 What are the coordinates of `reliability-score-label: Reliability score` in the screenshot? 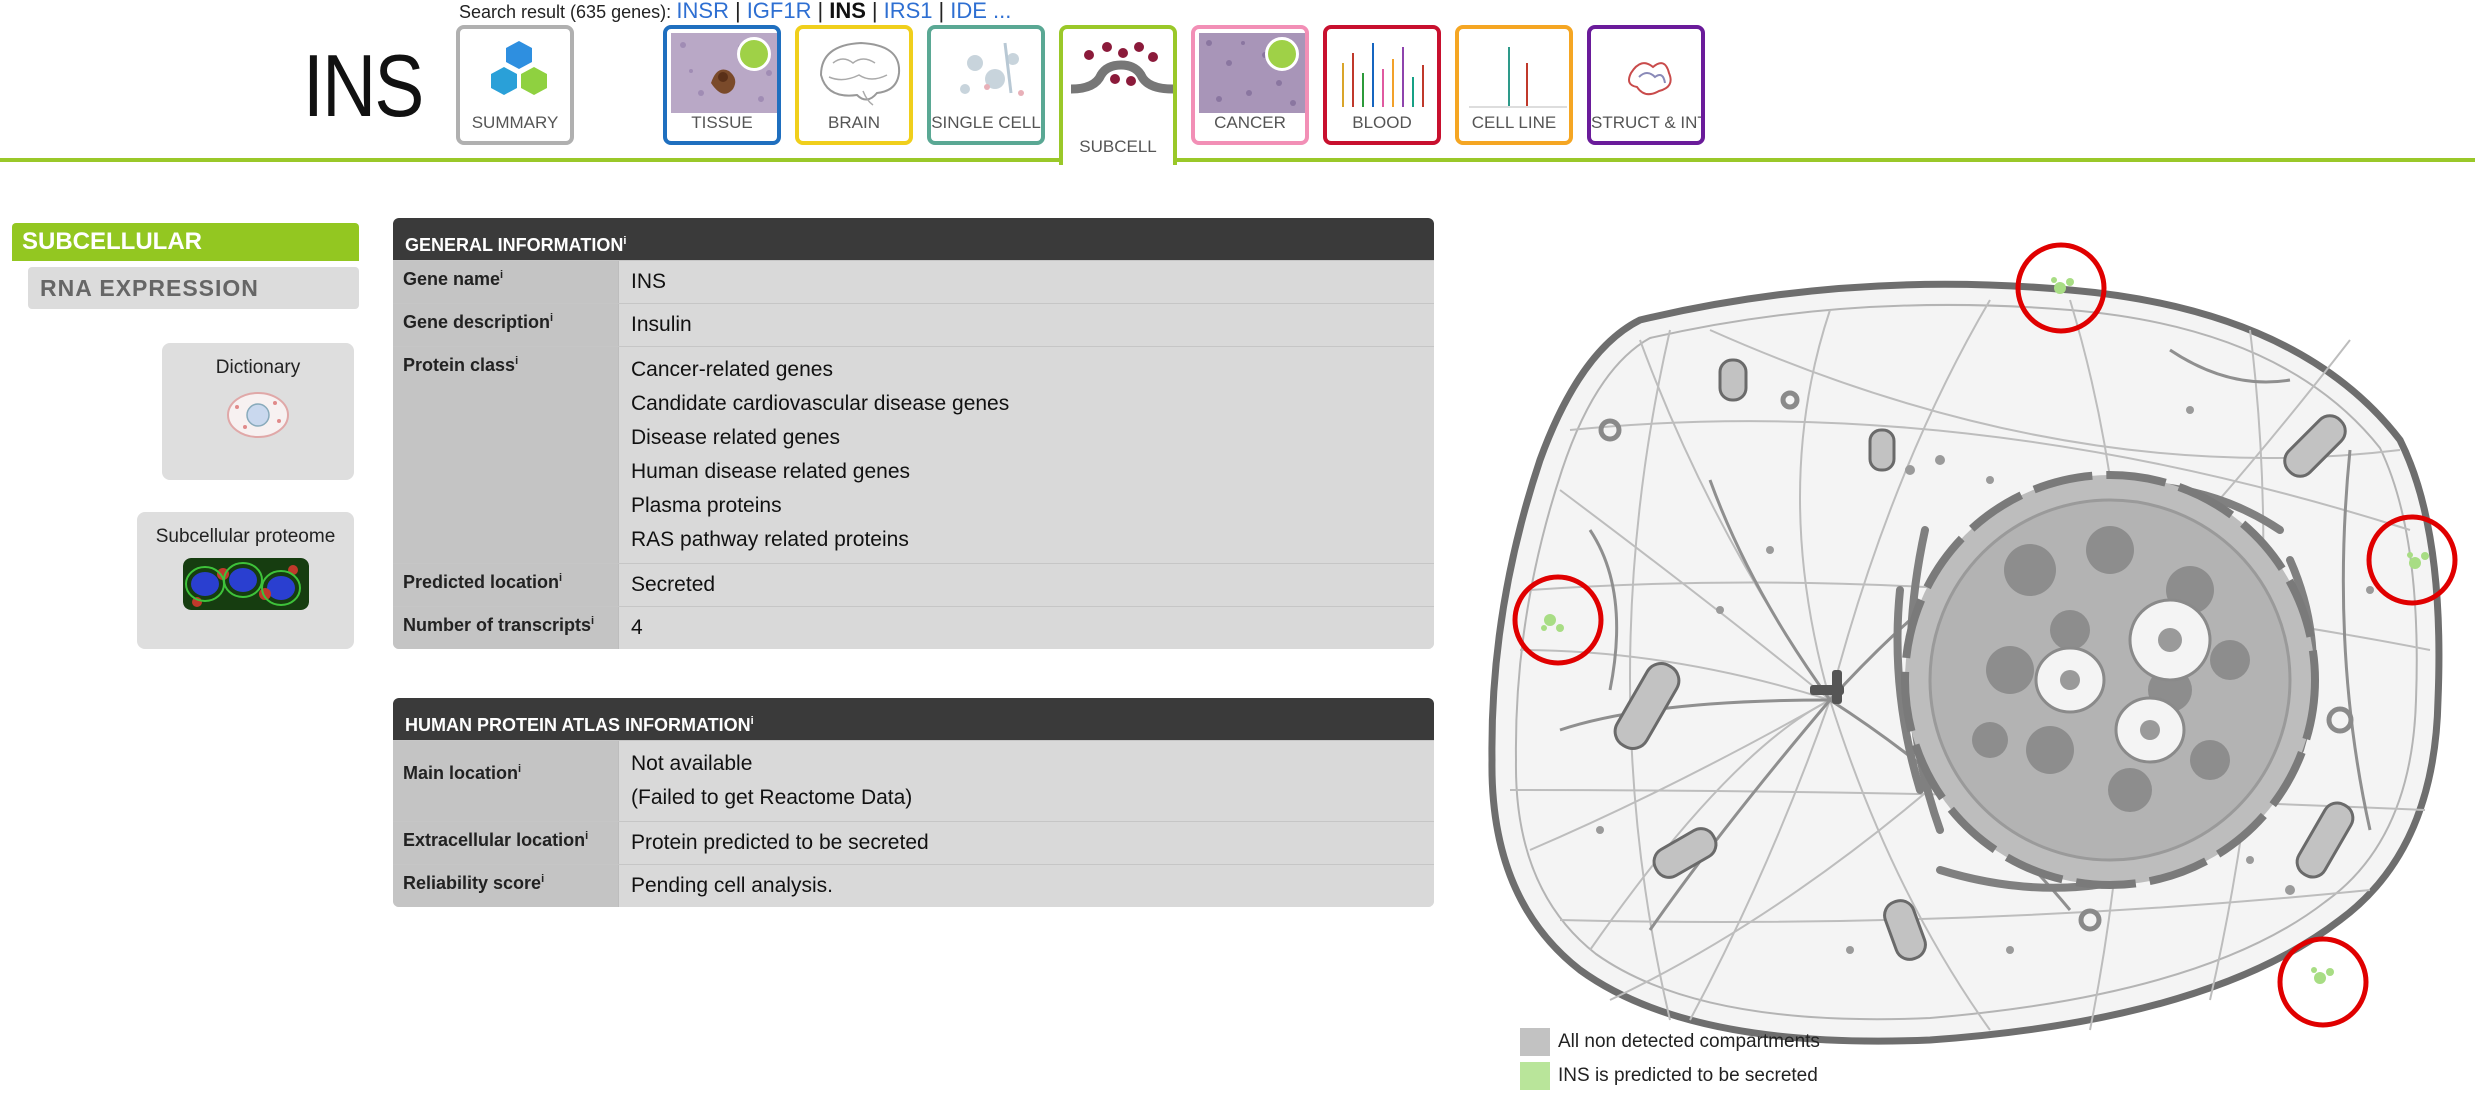 It's located at (472, 883).